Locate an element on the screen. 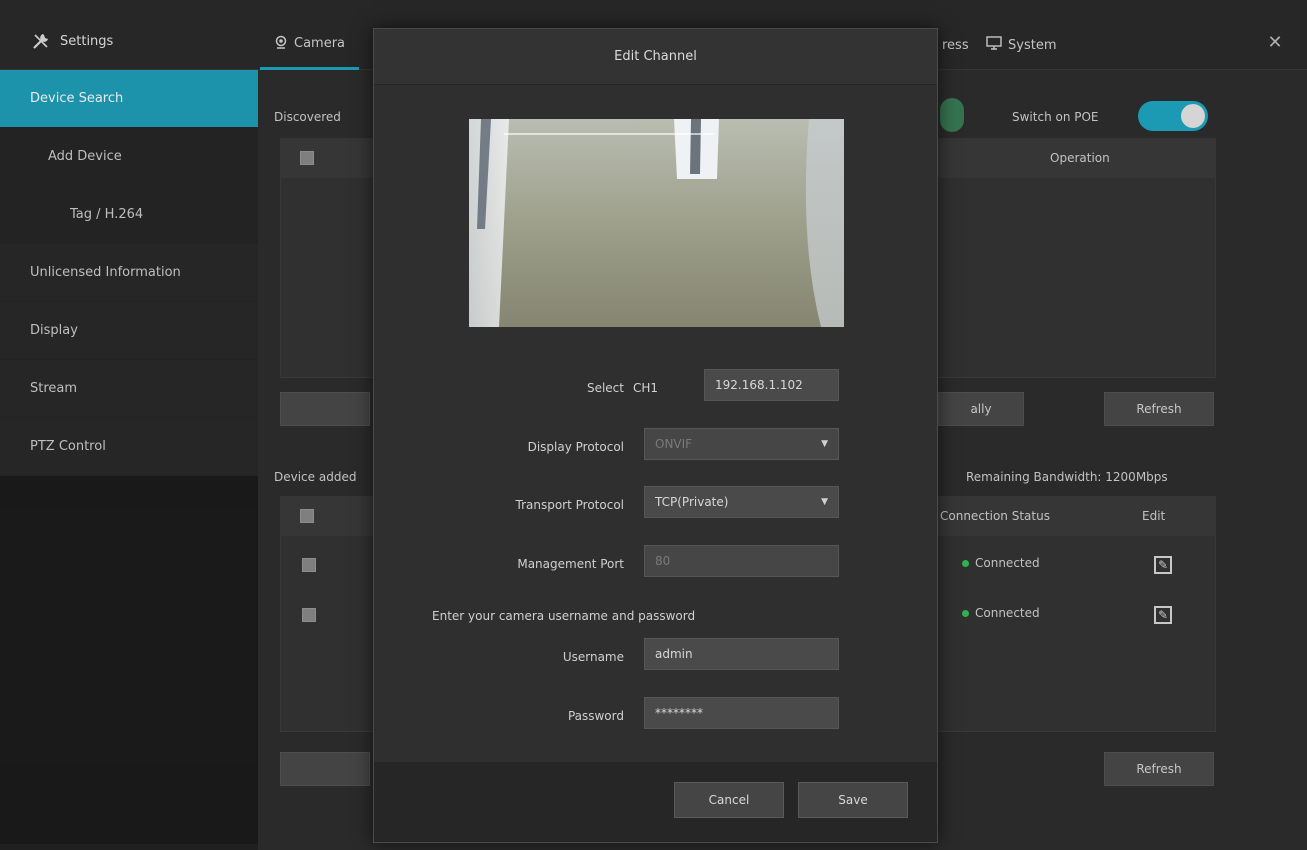 The width and height of the screenshot is (1307, 850). field-value: admin is located at coordinates (674, 654).